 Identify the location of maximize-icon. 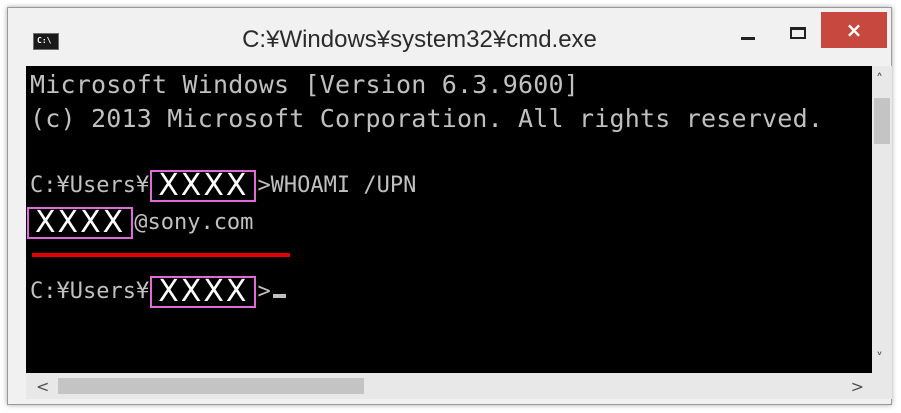
(798, 33).